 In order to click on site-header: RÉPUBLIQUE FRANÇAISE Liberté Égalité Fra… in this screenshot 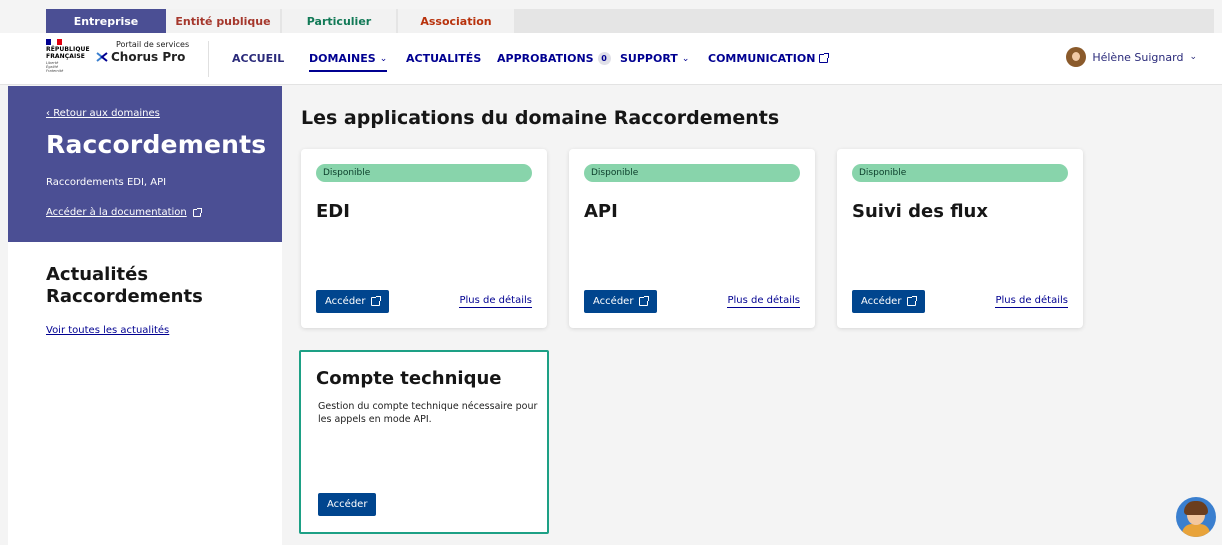, I will do `click(611, 59)`.